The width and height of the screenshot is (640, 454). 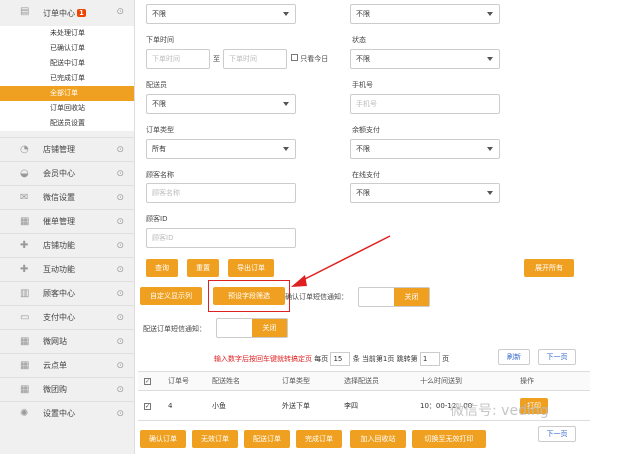 I want to click on cell-type: 外送下单, so click(x=307, y=405).